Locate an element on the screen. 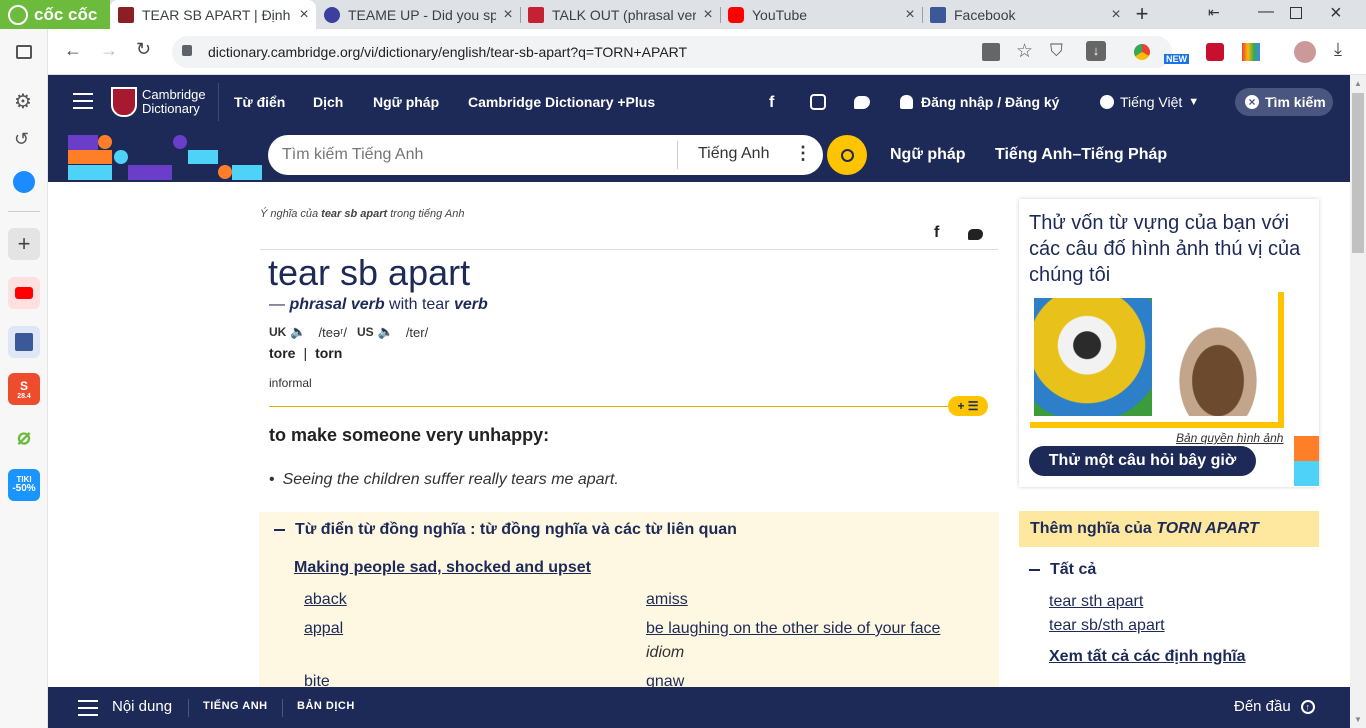  reload-button: ↻ is located at coordinates (143, 49).